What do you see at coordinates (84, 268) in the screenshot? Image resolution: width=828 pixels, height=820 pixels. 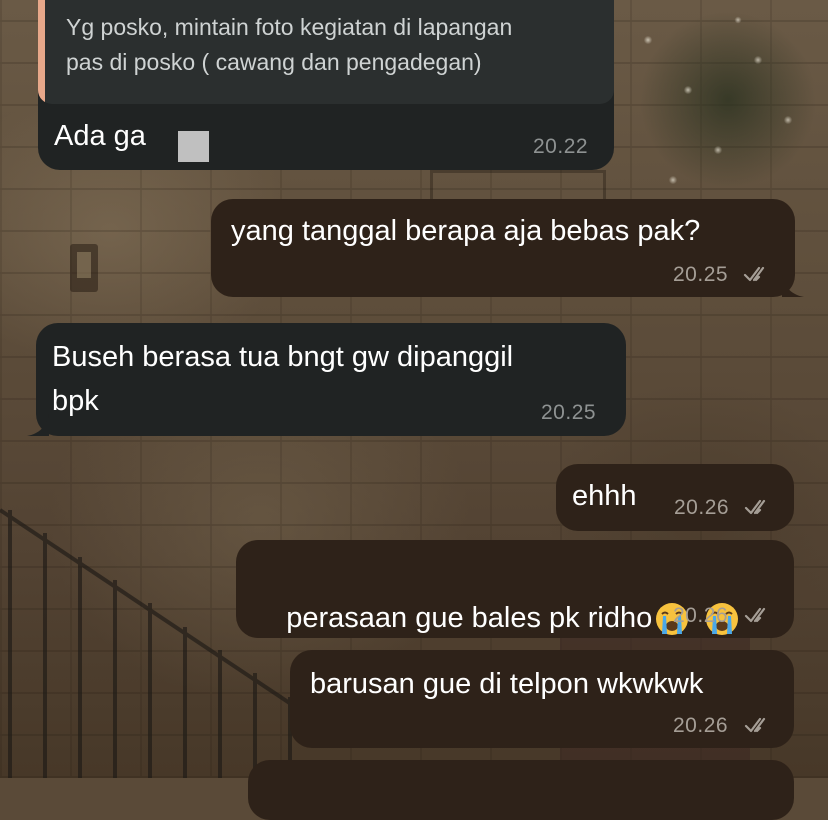 I see `wallpaper-lamp` at bounding box center [84, 268].